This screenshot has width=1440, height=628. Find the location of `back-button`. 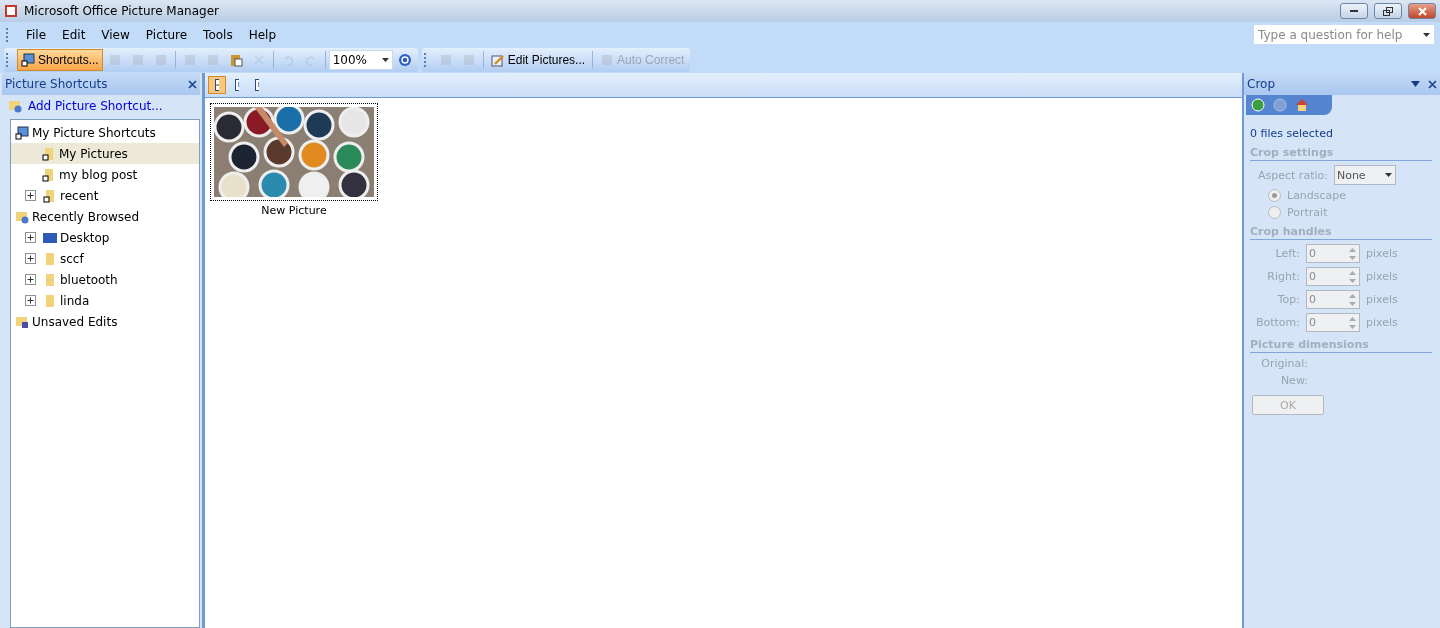

back-button is located at coordinates (1258, 105).